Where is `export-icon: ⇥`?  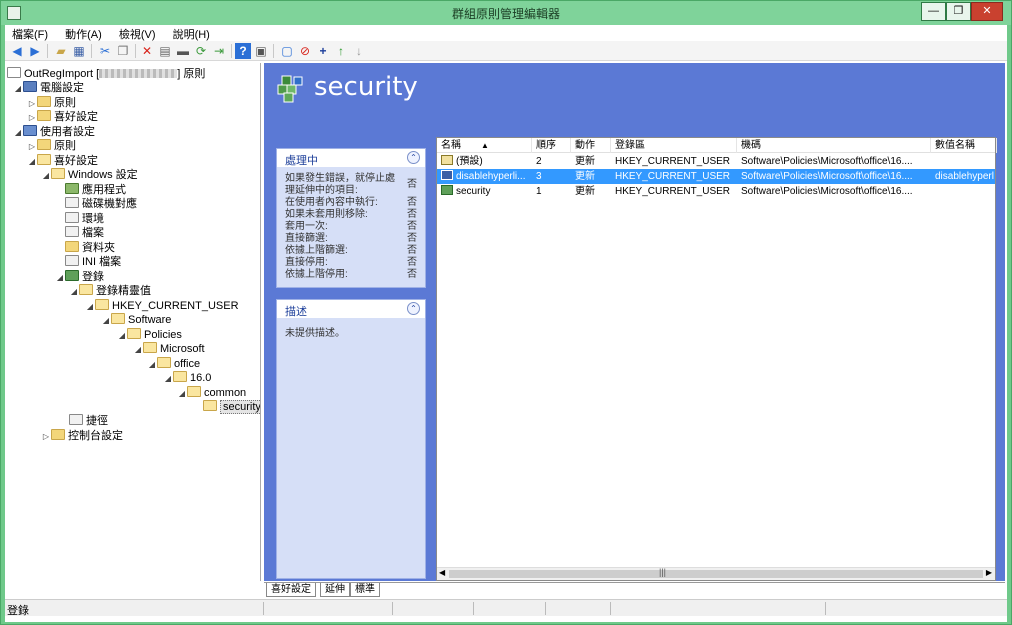
export-icon: ⇥ is located at coordinates (219, 51).